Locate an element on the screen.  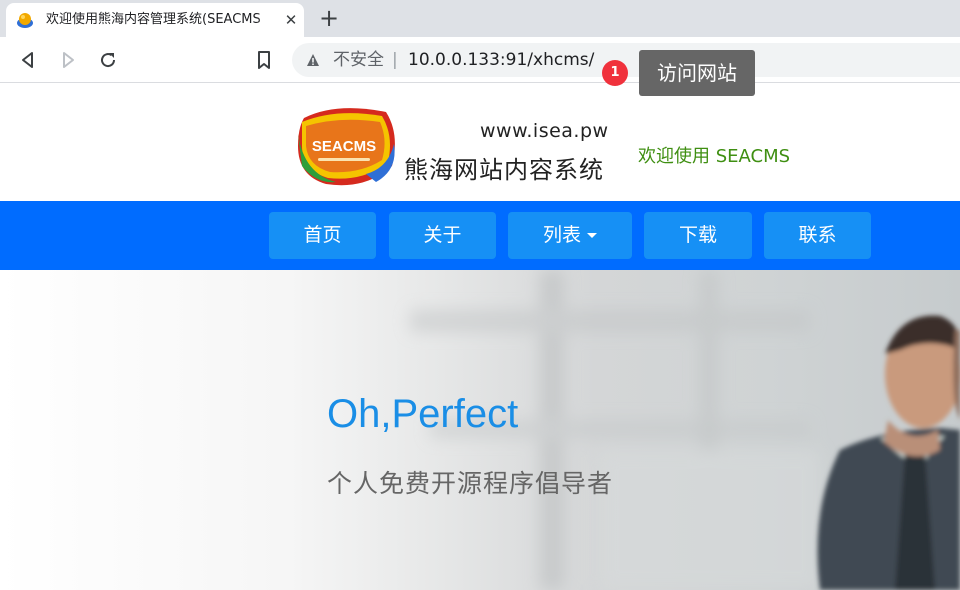
hero-subtitle: 个人免费开源程序倡导者 is located at coordinates (470, 483).